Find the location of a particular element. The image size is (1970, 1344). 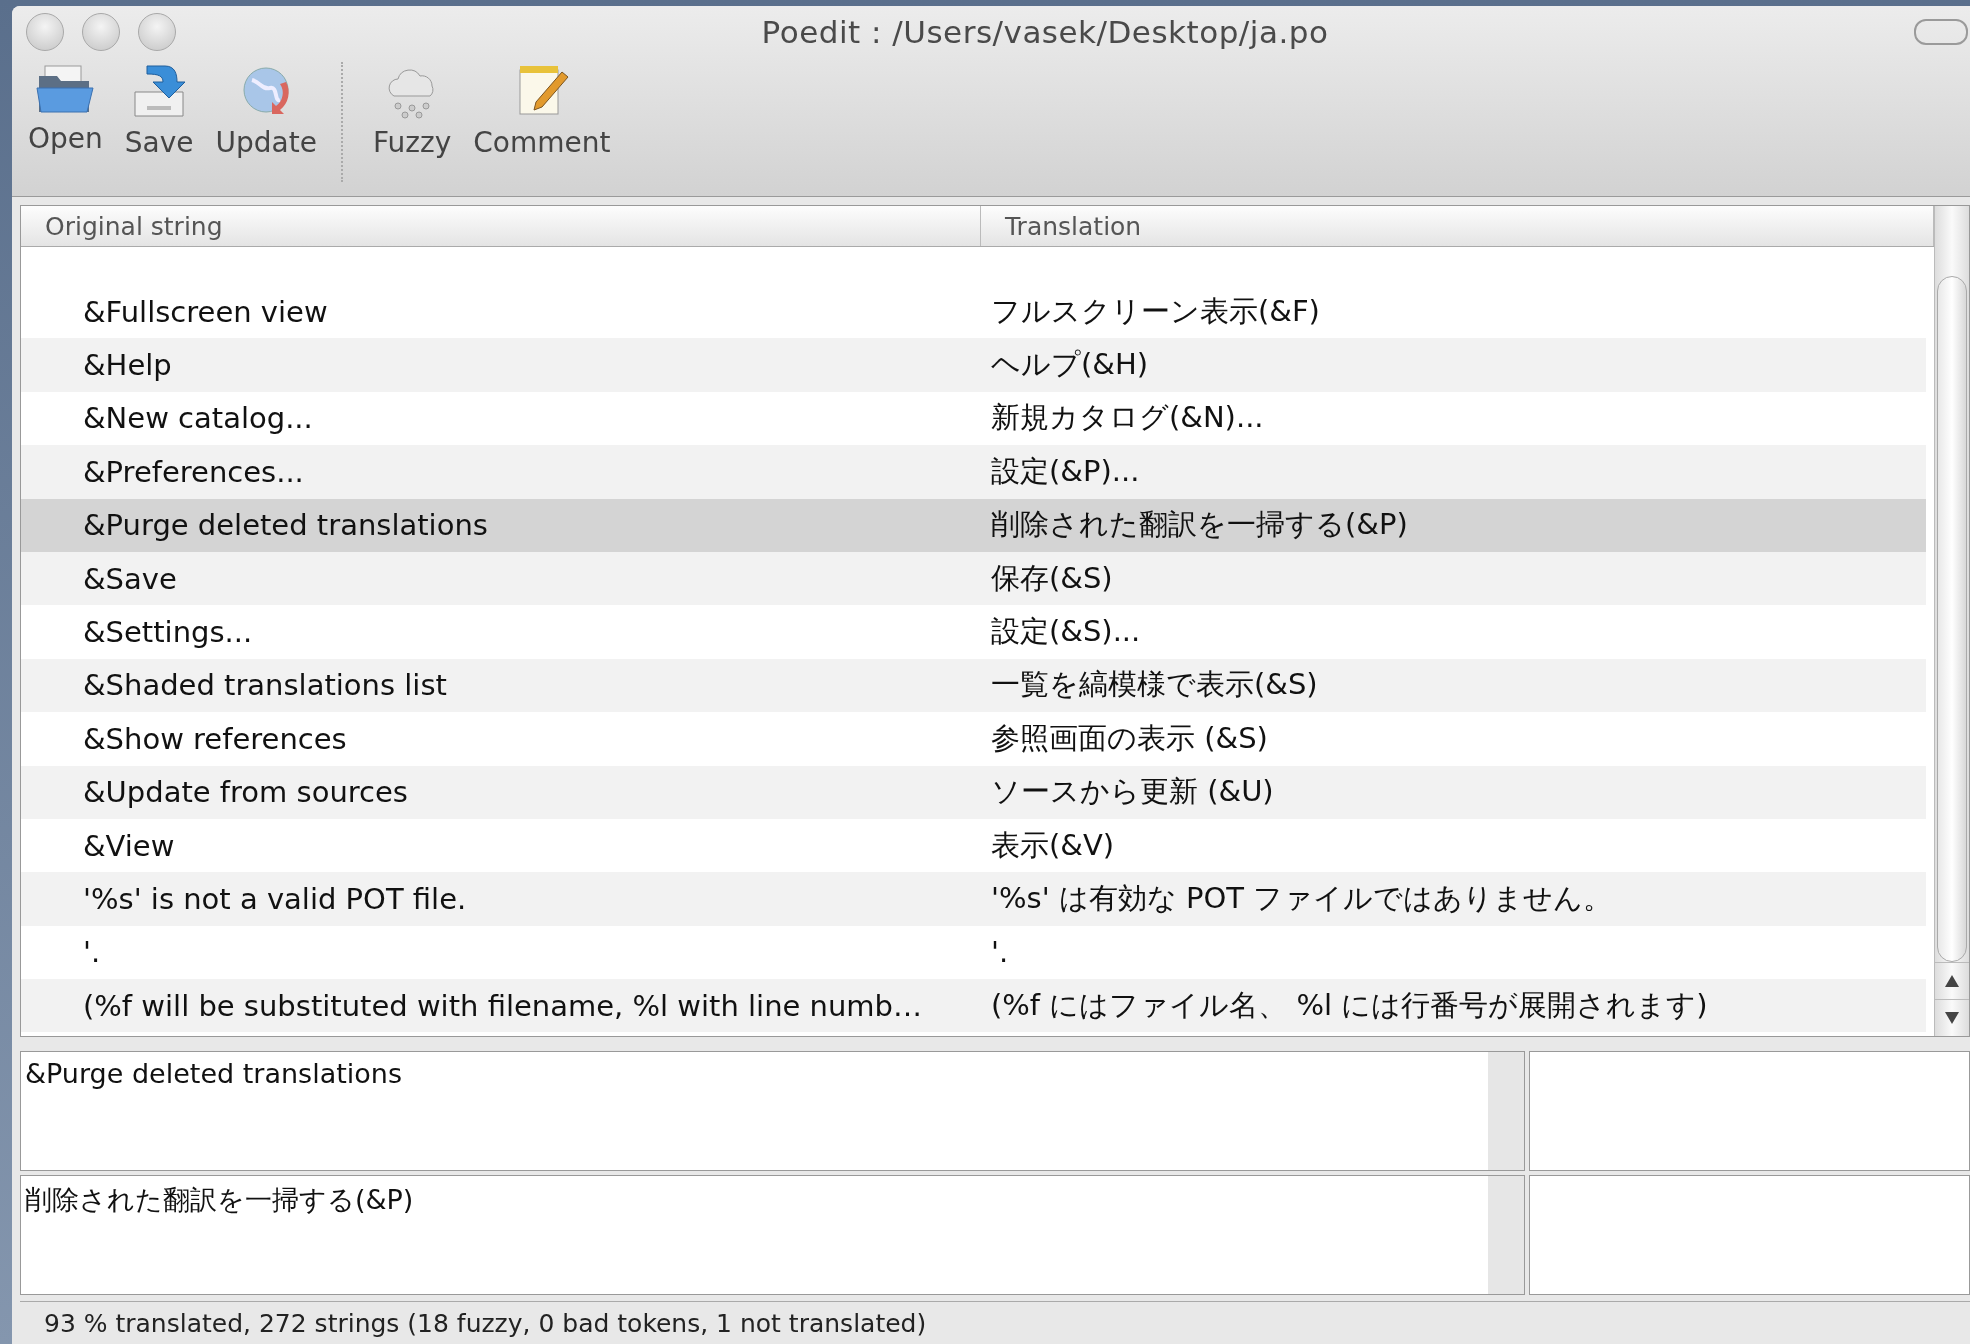

table-cell: &Update from sources is located at coordinates (245, 792).